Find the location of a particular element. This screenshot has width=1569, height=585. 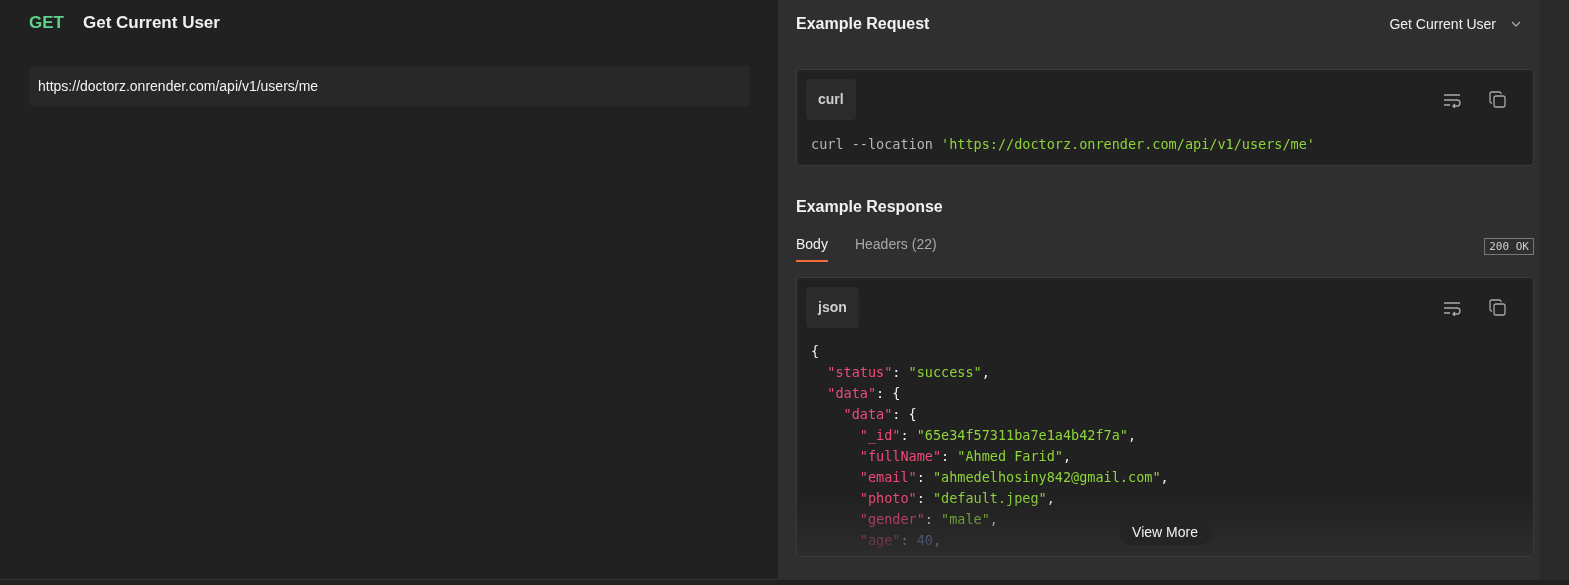

section-heading: Example Response is located at coordinates (869, 206).